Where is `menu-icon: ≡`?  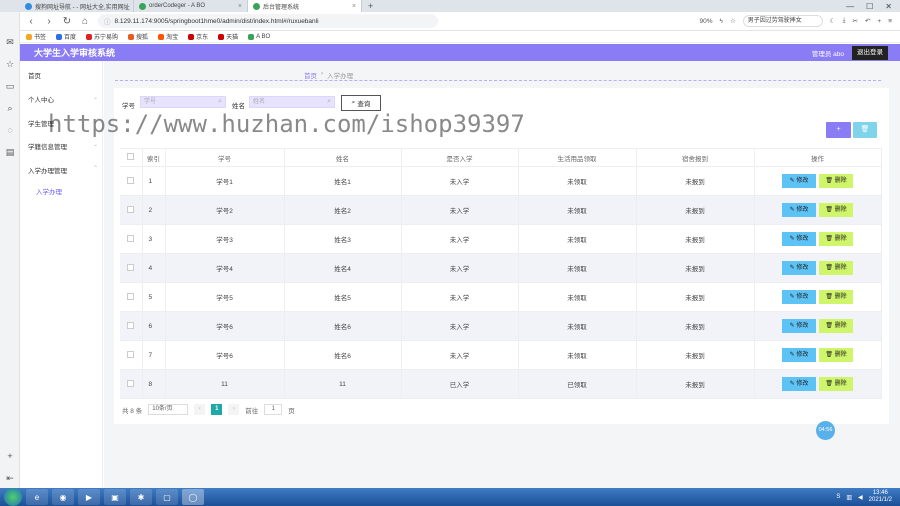
menu-icon: ≡ is located at coordinates (890, 21).